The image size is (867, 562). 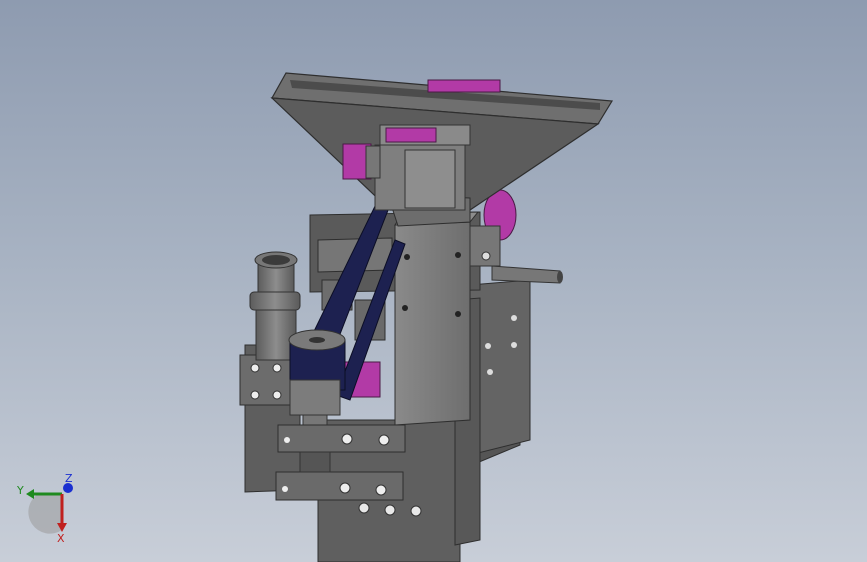 I want to click on triad-sphere, so click(x=45, y=514).